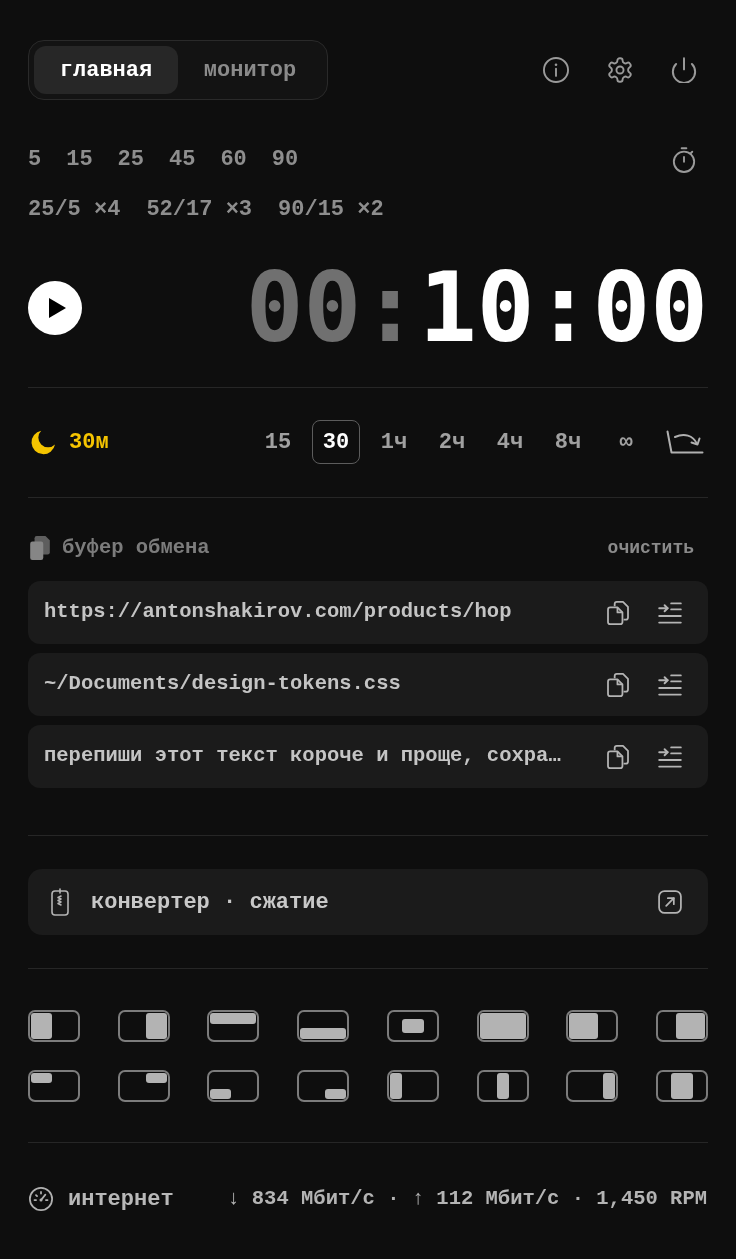  What do you see at coordinates (223, 684) in the screenshot?
I see `clipboard-text: ~/Documents/design-tokens.css` at bounding box center [223, 684].